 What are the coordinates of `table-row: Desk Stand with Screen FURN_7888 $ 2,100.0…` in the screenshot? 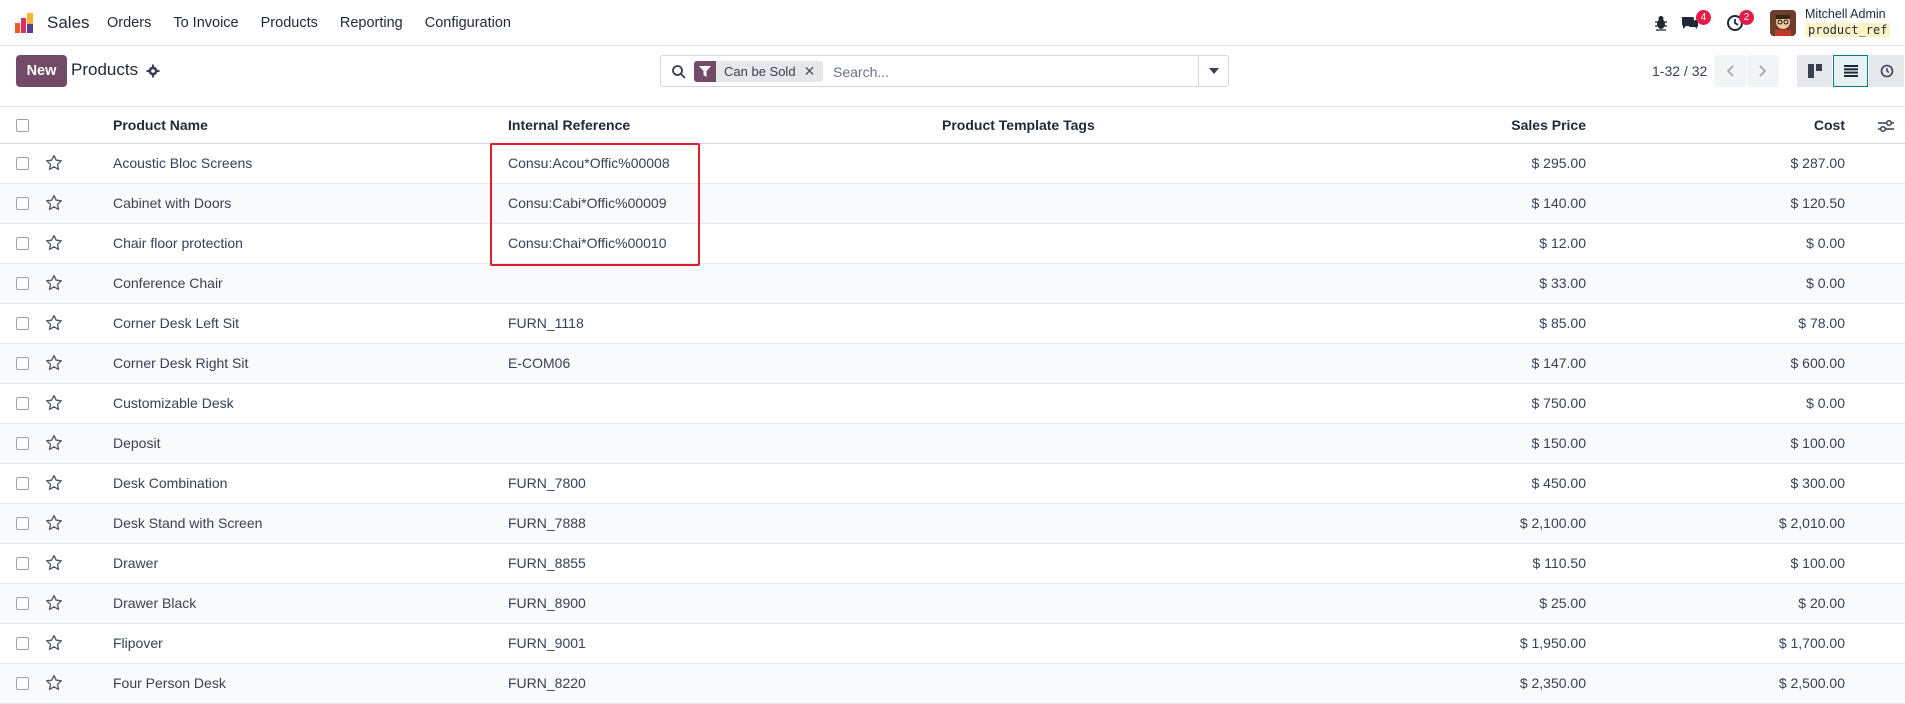 It's located at (952, 524).